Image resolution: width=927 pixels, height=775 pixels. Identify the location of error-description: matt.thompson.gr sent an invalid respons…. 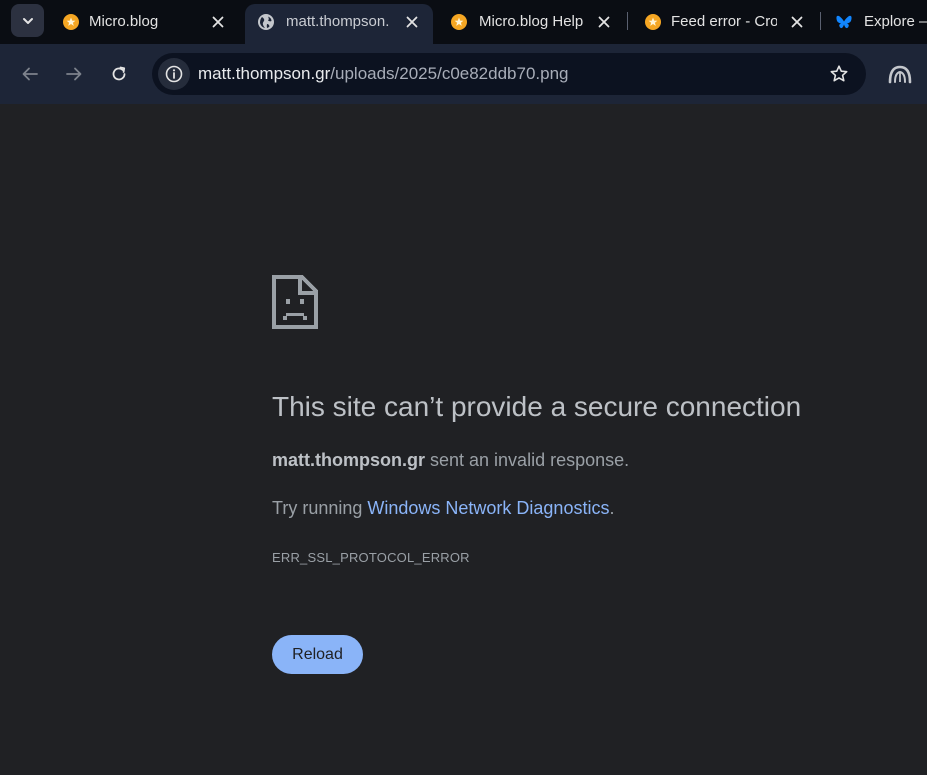
(450, 460).